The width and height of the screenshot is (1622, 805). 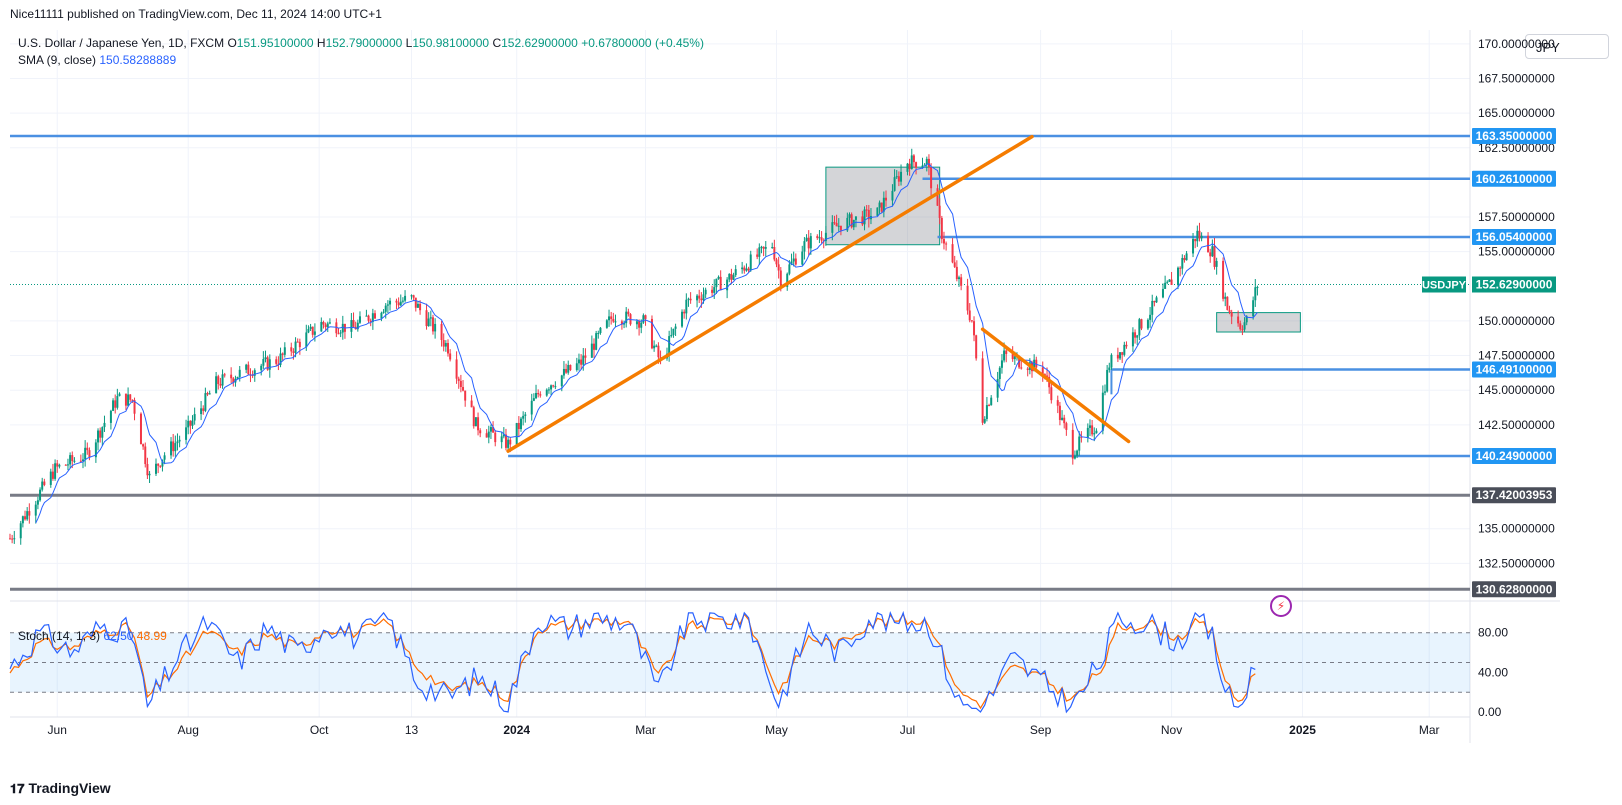 What do you see at coordinates (1516, 217) in the screenshot?
I see `price-tick-label: 157.50000000` at bounding box center [1516, 217].